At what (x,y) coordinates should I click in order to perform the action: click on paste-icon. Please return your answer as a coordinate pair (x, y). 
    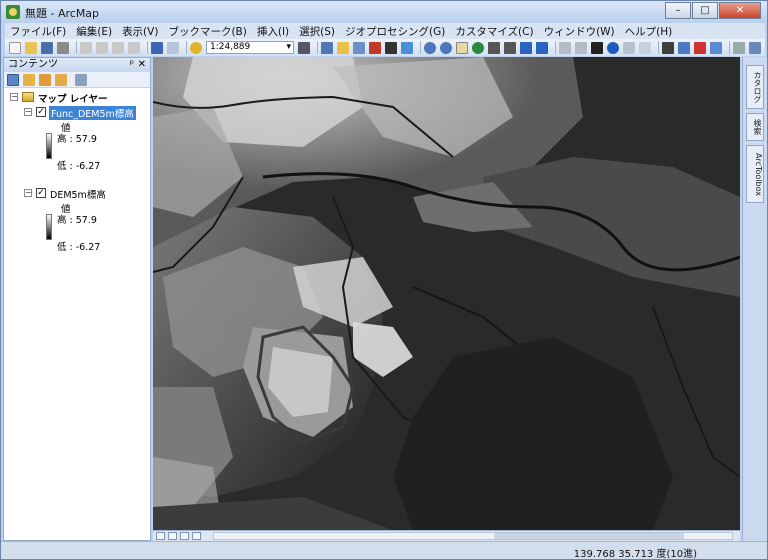
    Looking at the image, I should click on (118, 47).